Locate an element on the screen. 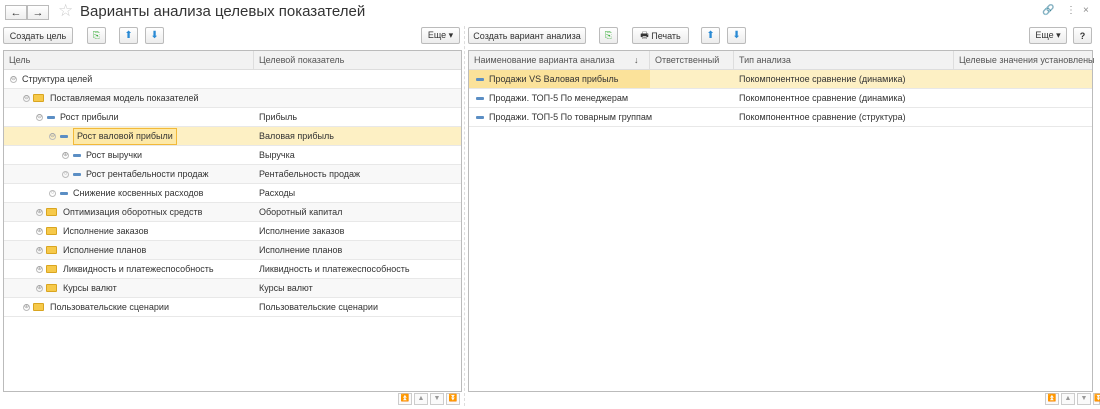  target-indicator: Выручка is located at coordinates (277, 155).